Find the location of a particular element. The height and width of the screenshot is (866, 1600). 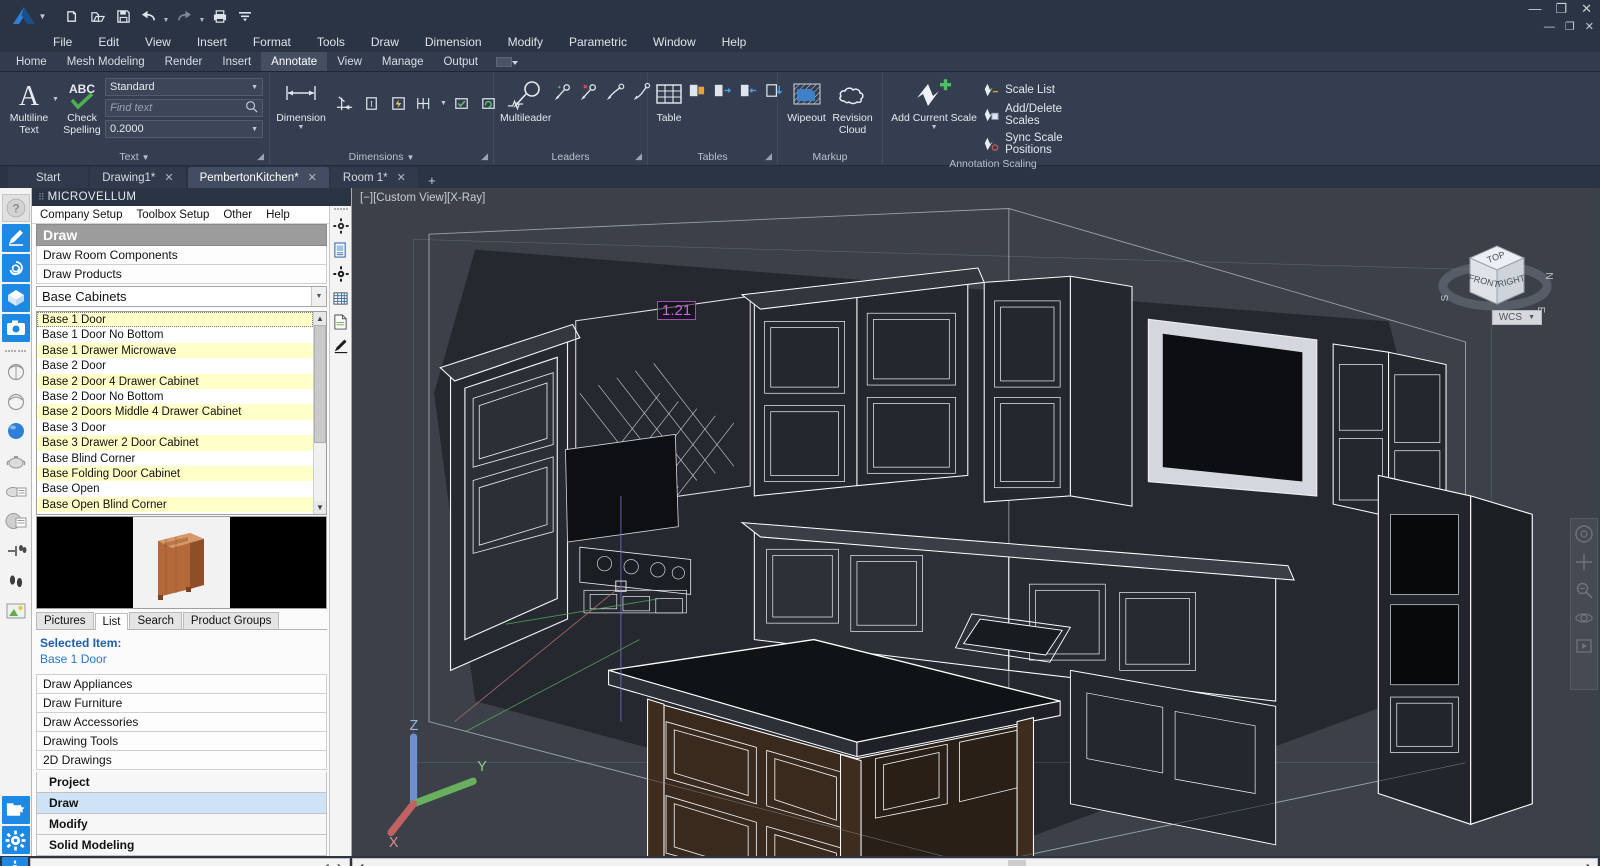

new-document-tab-button: + is located at coordinates (432, 180).